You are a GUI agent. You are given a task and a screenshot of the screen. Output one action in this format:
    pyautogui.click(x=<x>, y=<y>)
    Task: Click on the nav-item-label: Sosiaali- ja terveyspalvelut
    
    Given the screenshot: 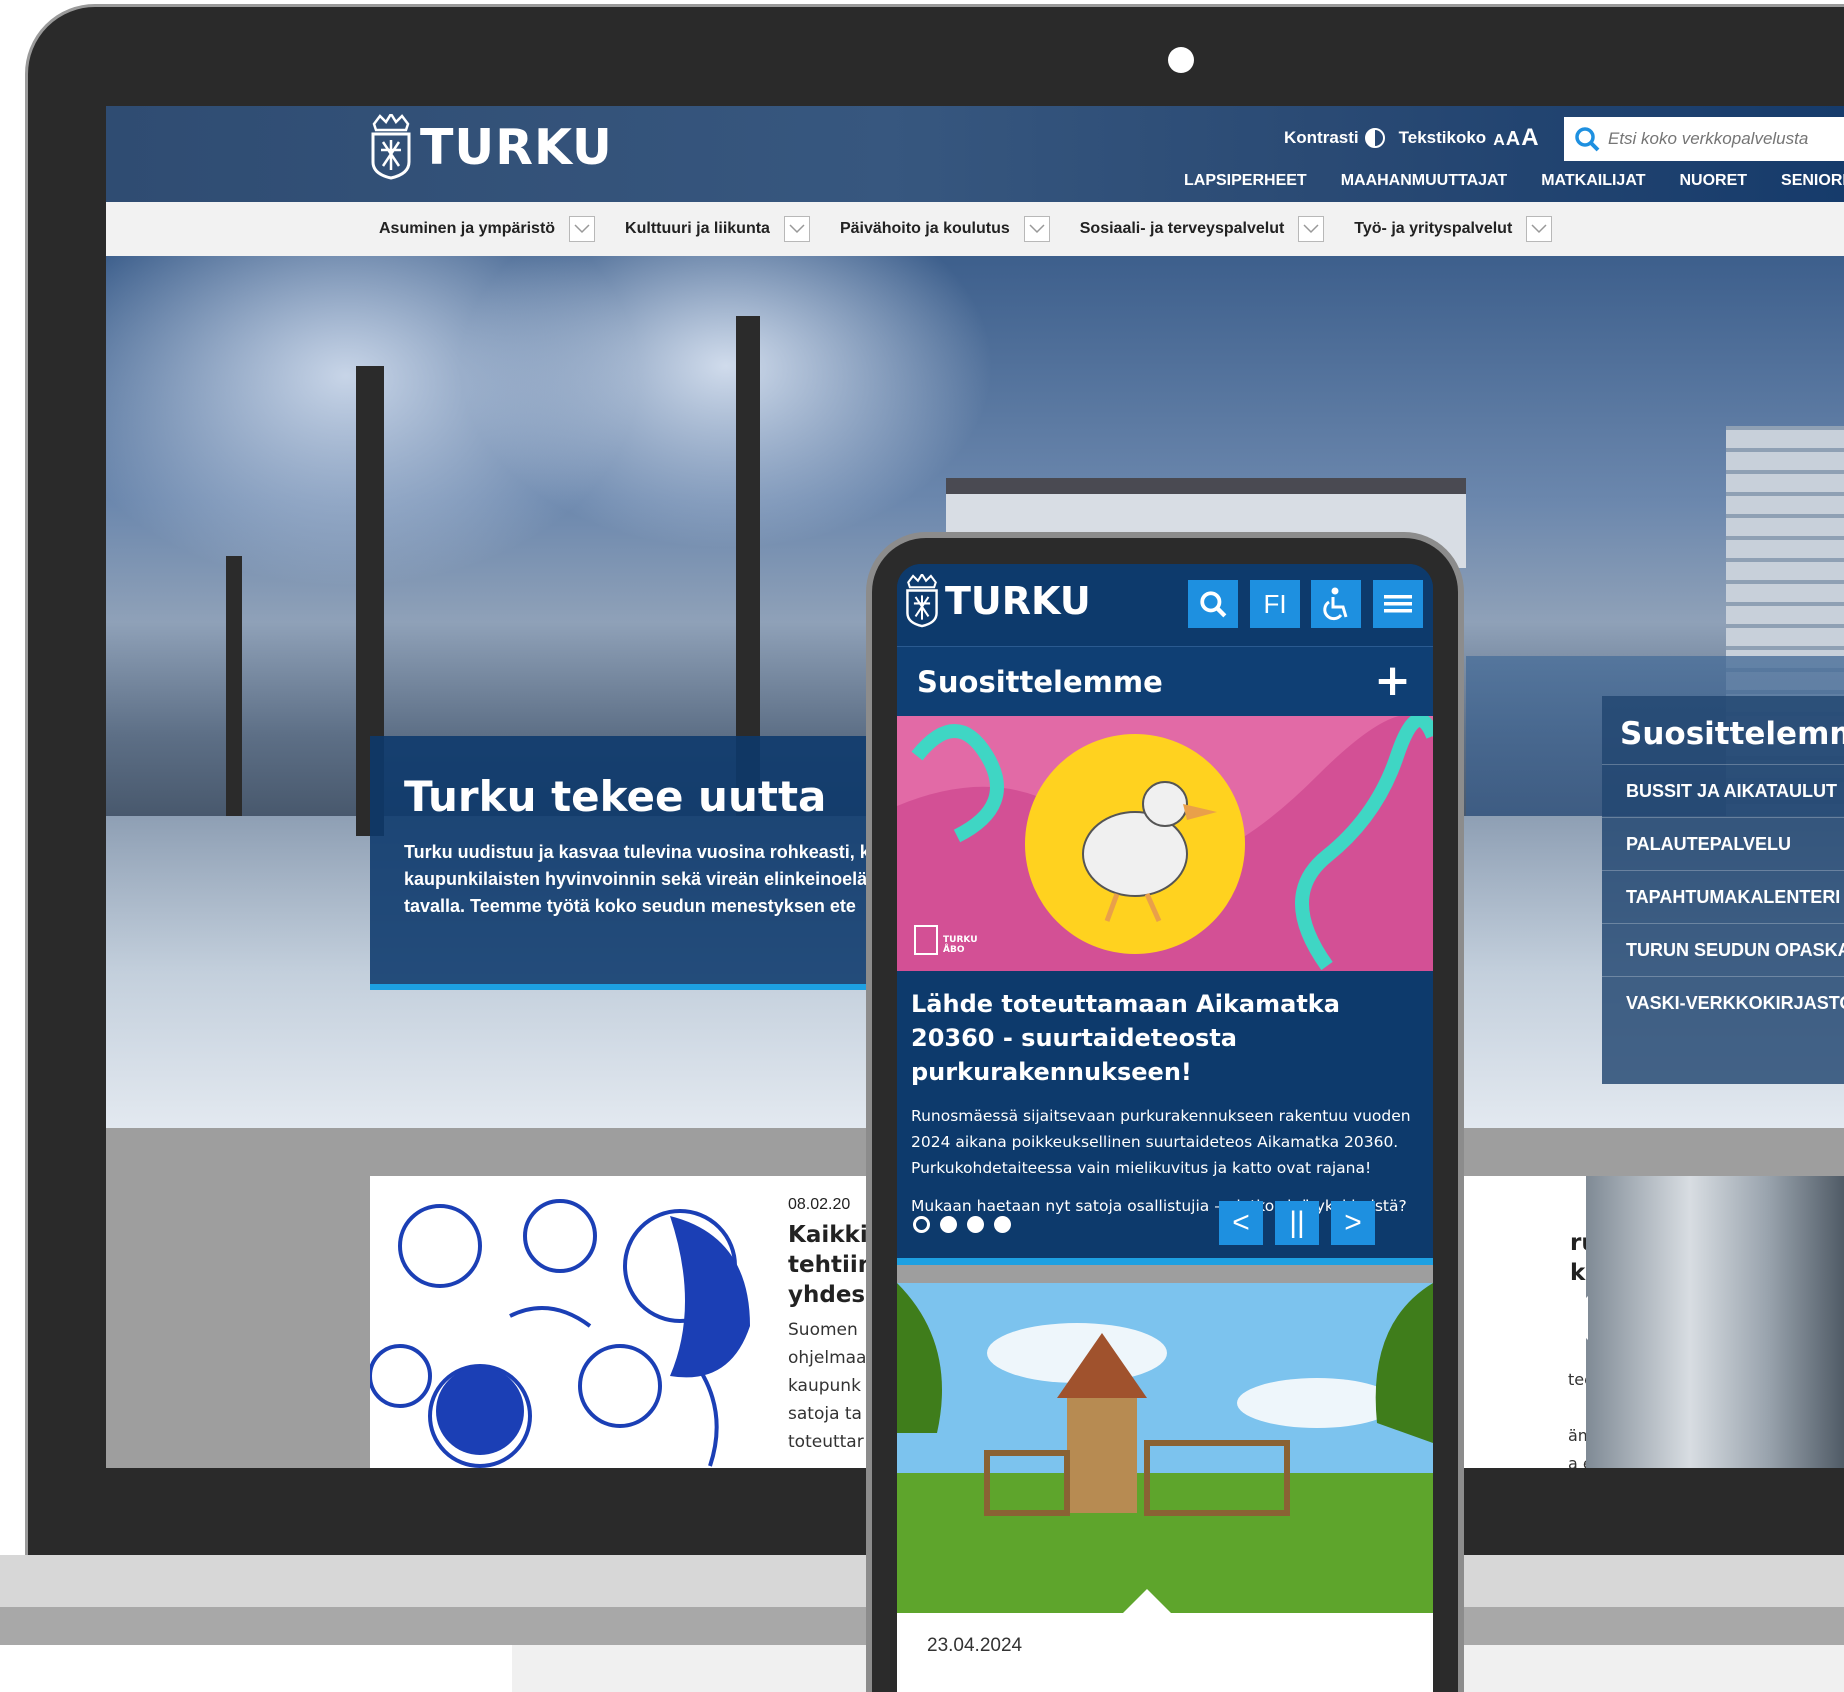 What is the action you would take?
    pyautogui.click(x=1182, y=228)
    